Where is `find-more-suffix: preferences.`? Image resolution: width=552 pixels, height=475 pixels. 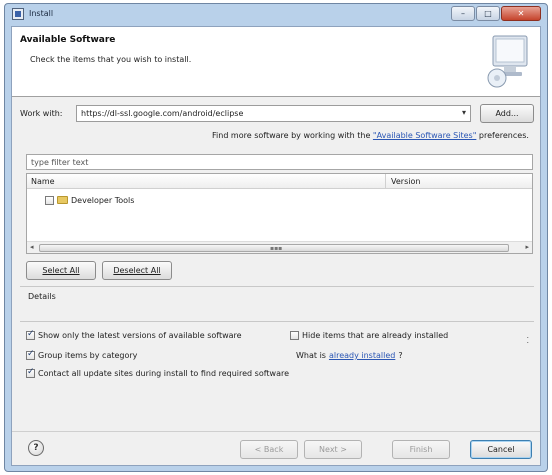 find-more-suffix: preferences. is located at coordinates (503, 135).